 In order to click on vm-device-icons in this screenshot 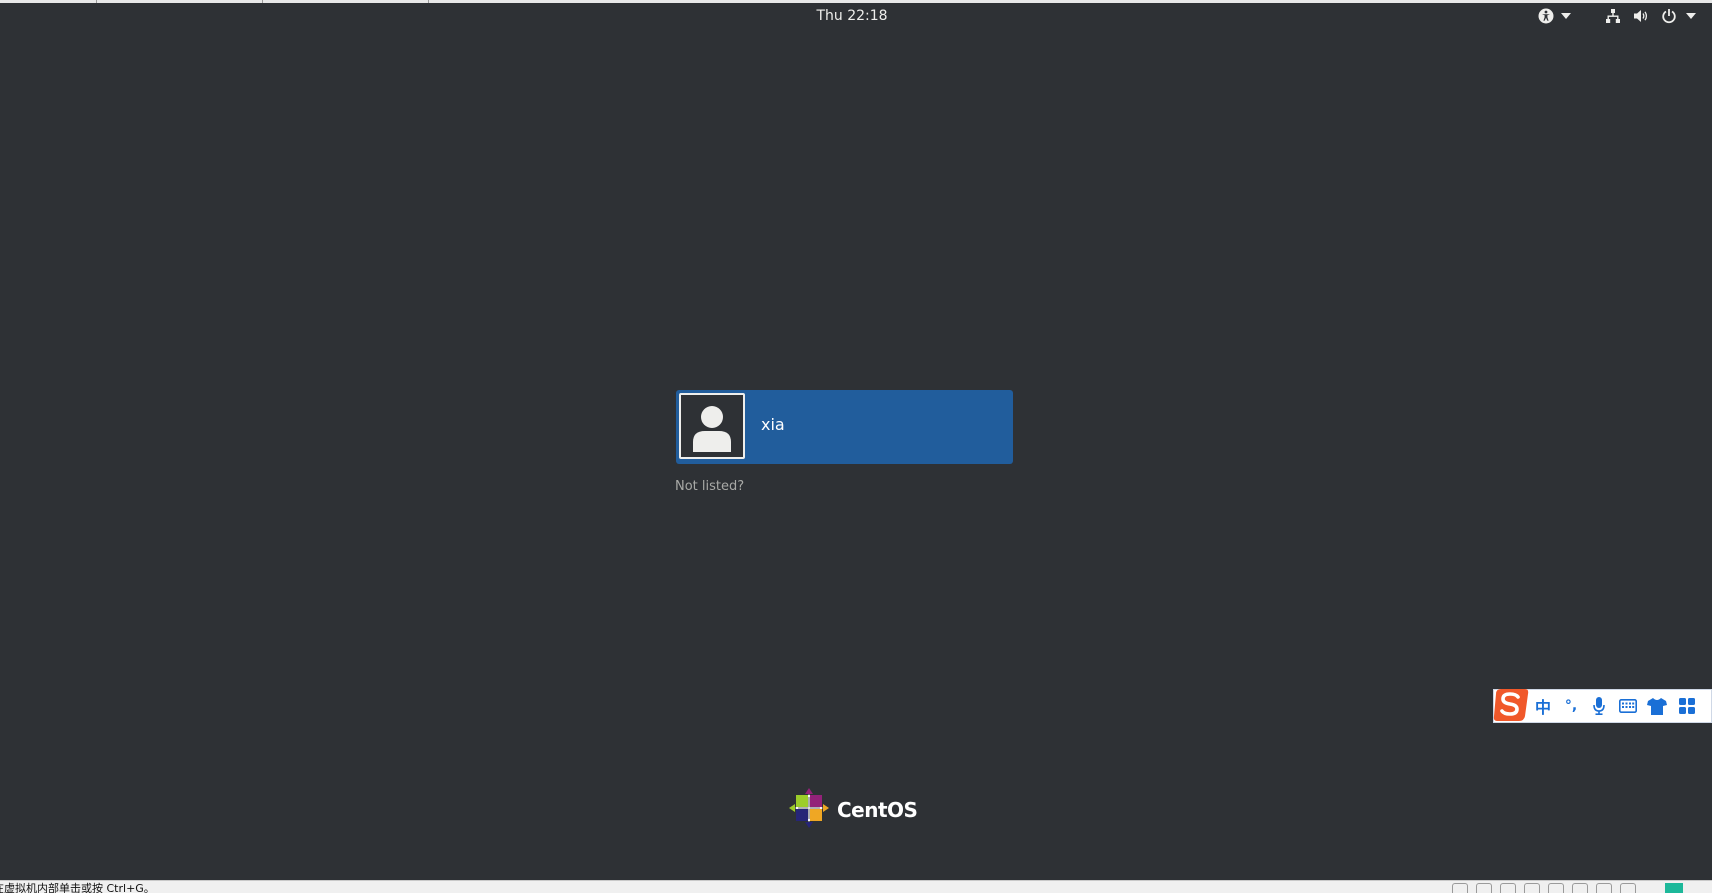, I will do `click(1544, 888)`.